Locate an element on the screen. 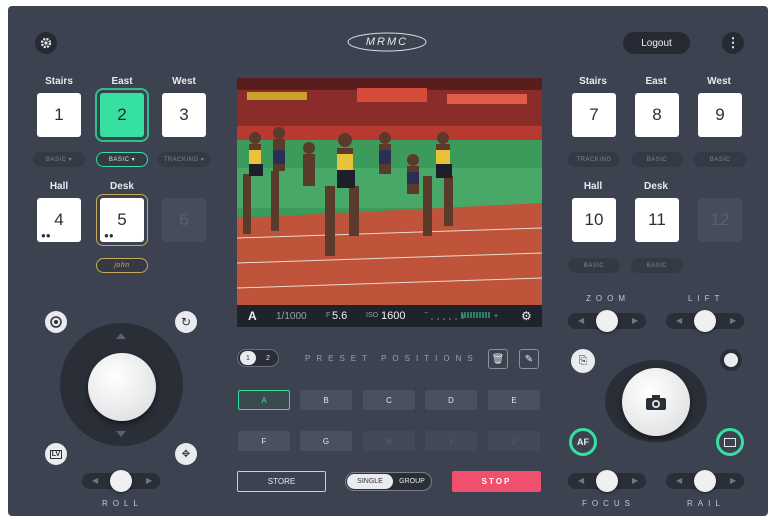 This screenshot has width=773, height=520. preset-page-toggle: 1 2 is located at coordinates (258, 358).